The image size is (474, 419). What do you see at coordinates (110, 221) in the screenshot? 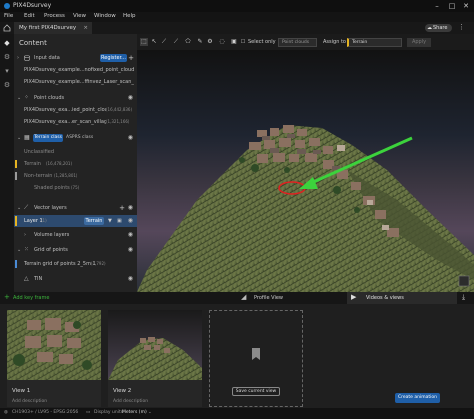
I see `filter-icon: ▼` at bounding box center [110, 221].